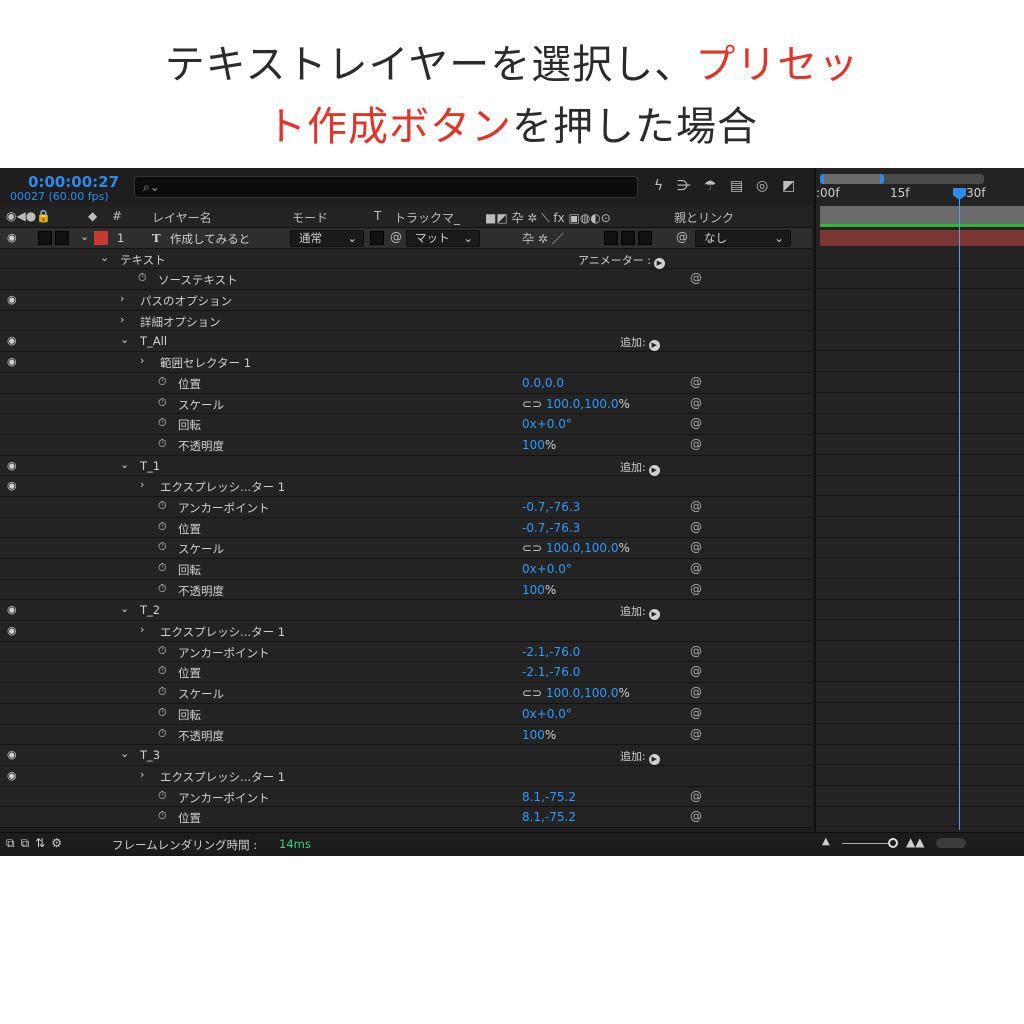  What do you see at coordinates (406, 238) in the screenshot?
I see `layer-row: ◉ ⌄ 1 T 作成してみると 通常 ⌄ @ マット ⌄ 卆 ✲ ／ @ なし ⌄` at bounding box center [406, 238].